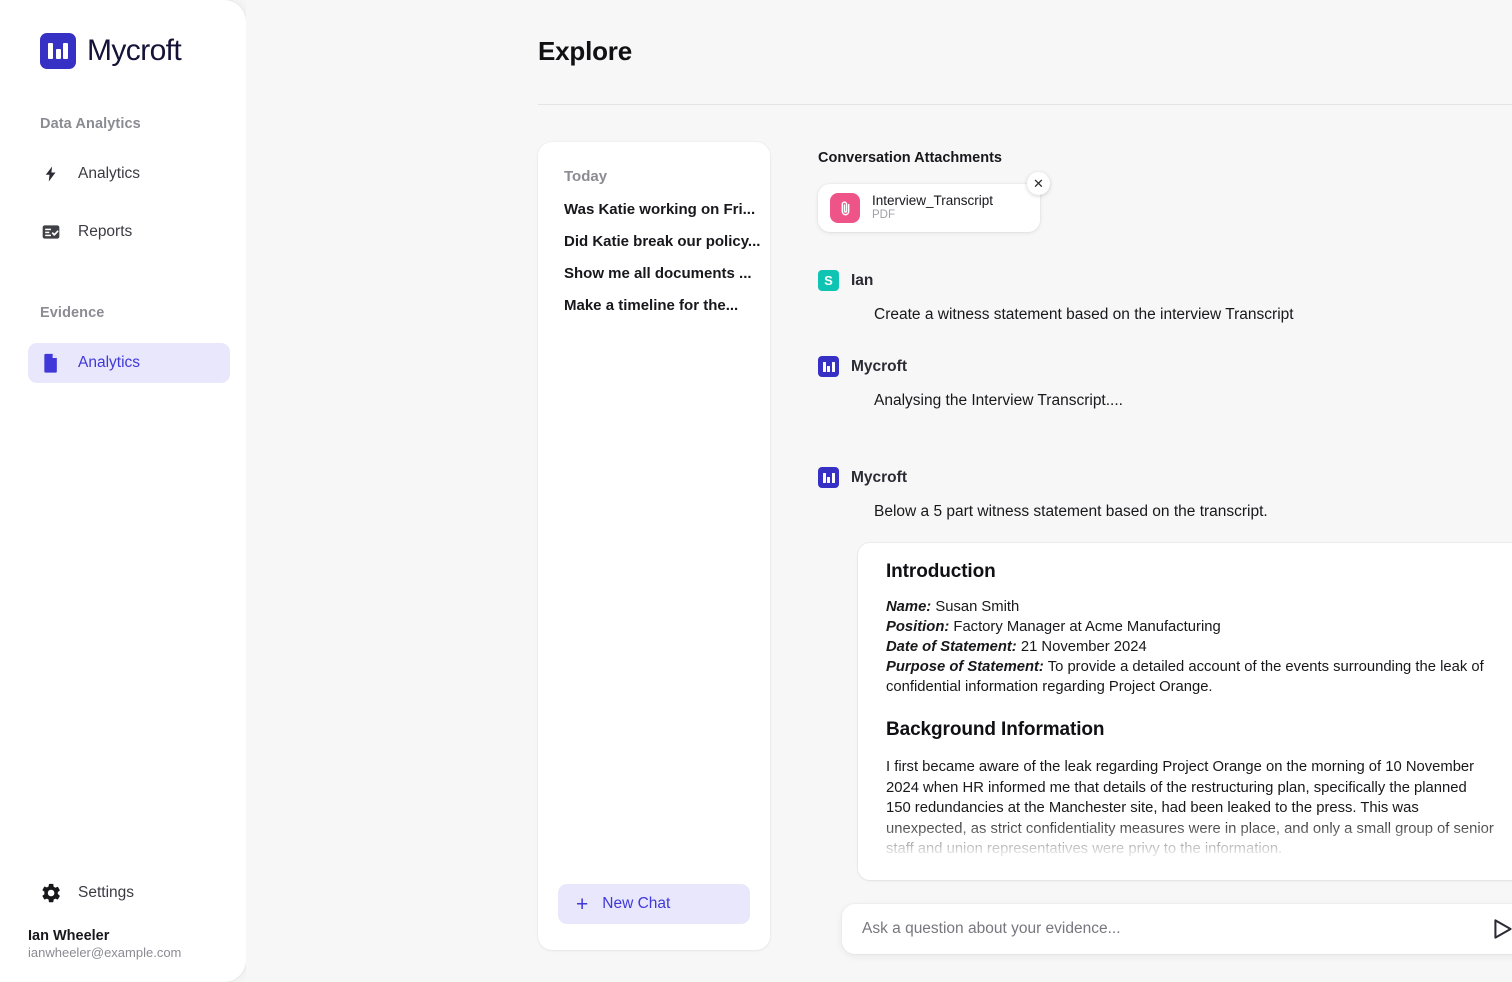 This screenshot has width=1512, height=982. I want to click on field-value: Factory Manager at Acme Manufacturing, so click(1085, 627).